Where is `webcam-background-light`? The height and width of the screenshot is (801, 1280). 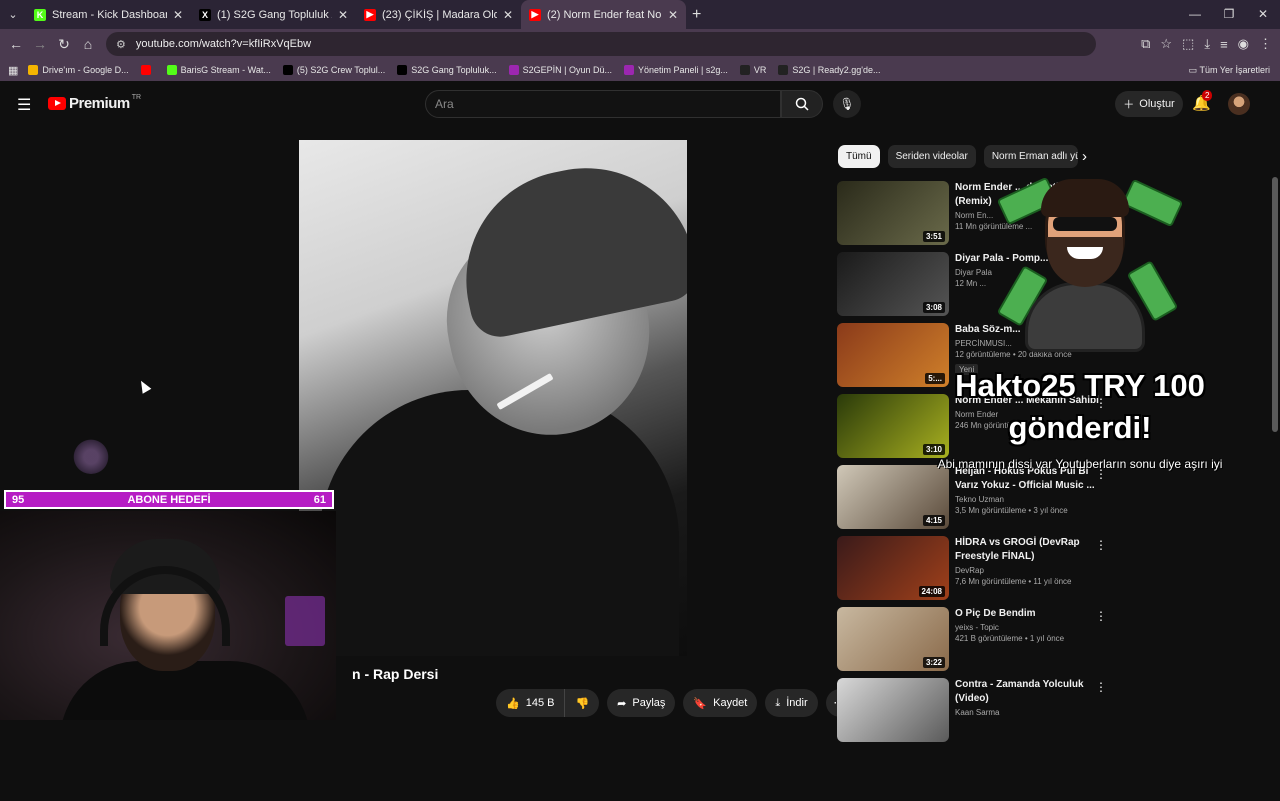
webcam-background-light is located at coordinates (305, 621).